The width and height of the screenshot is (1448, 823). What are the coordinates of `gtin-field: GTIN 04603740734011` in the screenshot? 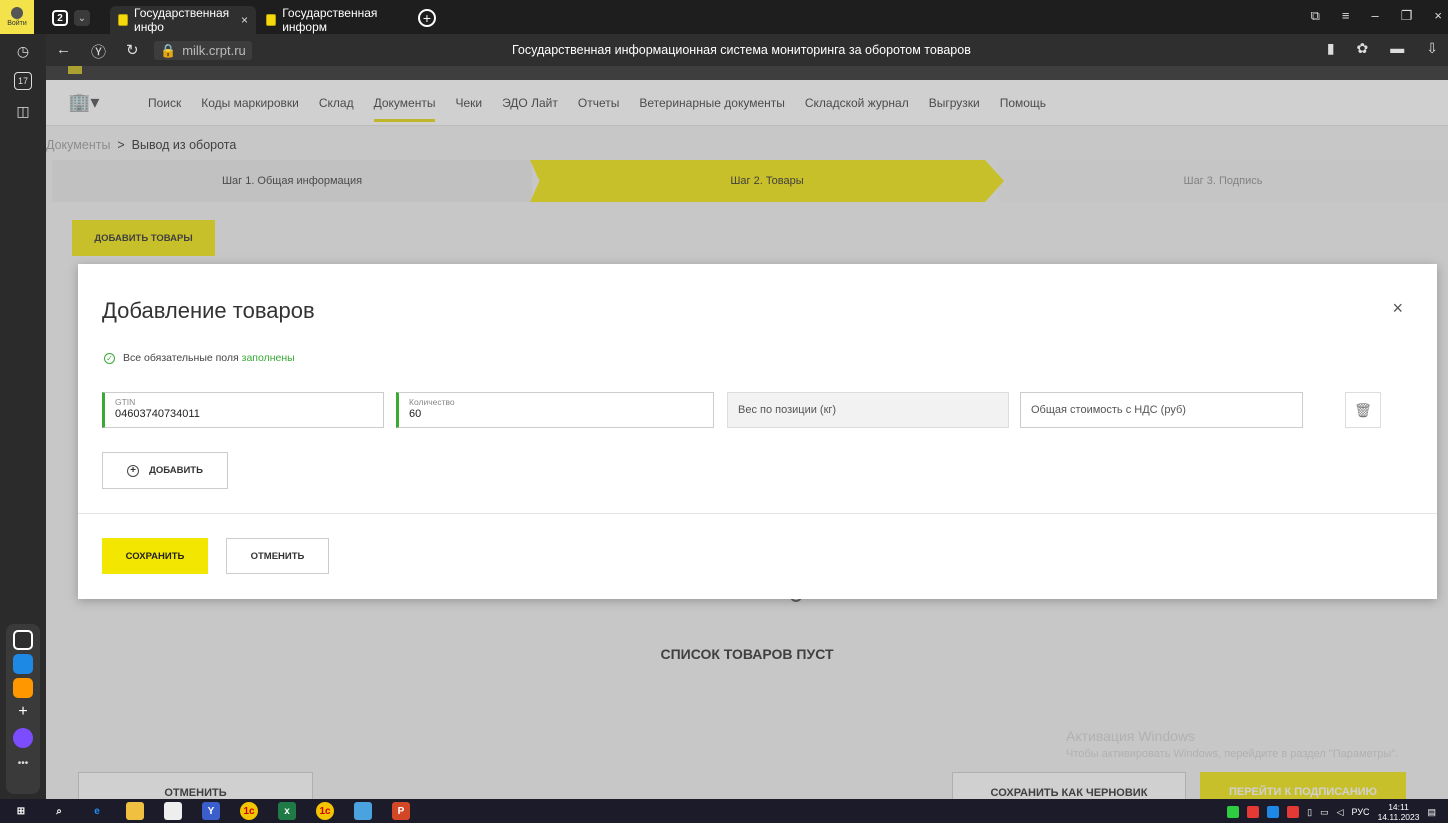 It's located at (243, 410).